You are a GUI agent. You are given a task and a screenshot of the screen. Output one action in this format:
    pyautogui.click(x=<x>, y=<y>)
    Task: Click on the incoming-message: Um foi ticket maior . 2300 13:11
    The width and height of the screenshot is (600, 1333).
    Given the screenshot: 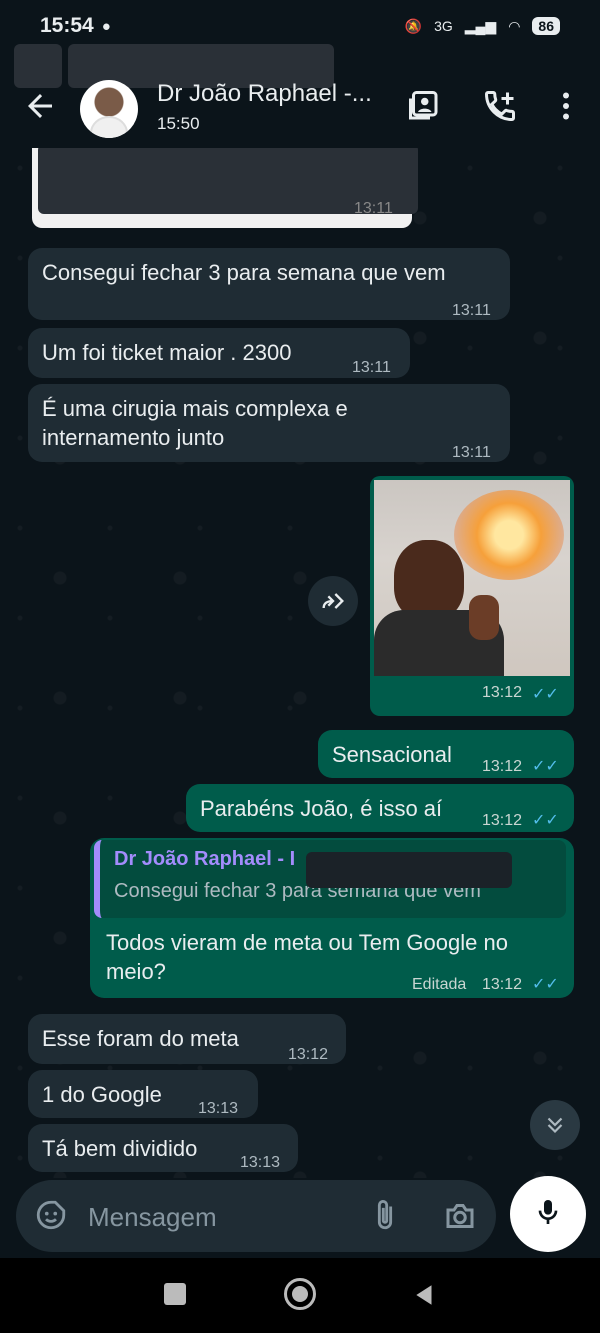 What is the action you would take?
    pyautogui.click(x=219, y=353)
    